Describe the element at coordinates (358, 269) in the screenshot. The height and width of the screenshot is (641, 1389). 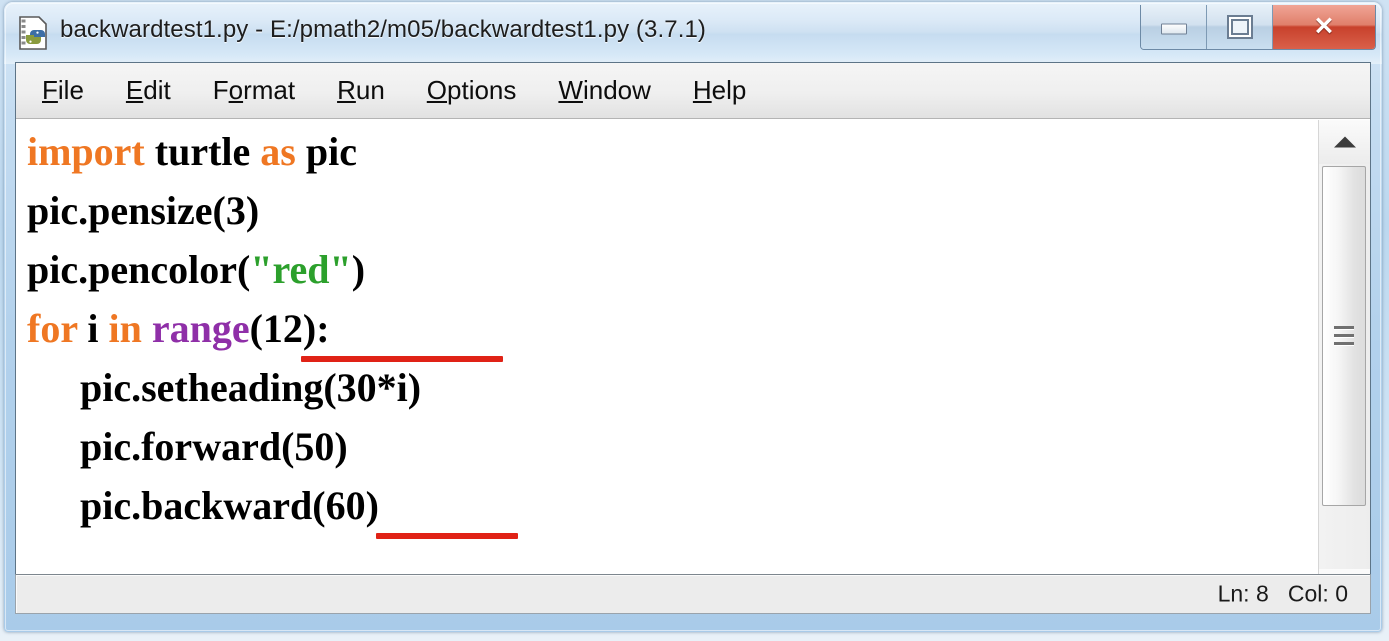
I see `code-token: )` at that location.